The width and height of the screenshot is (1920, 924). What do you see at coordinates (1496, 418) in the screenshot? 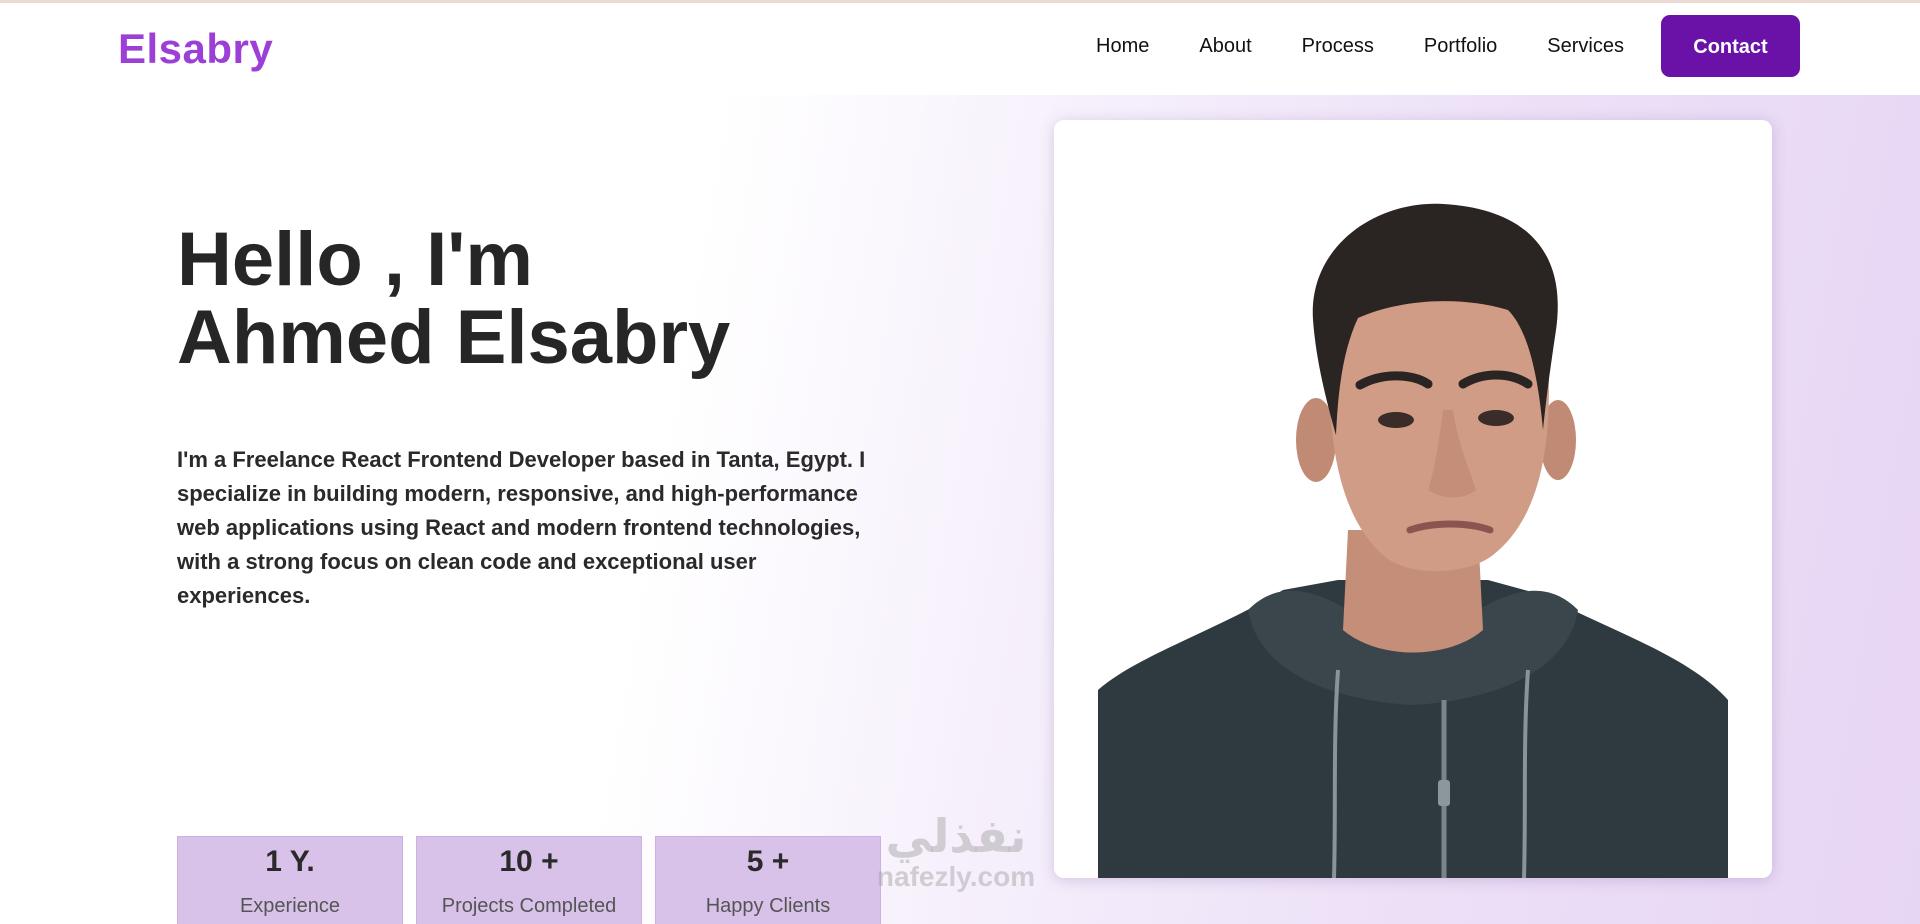
I see `portrait-eye-right` at bounding box center [1496, 418].